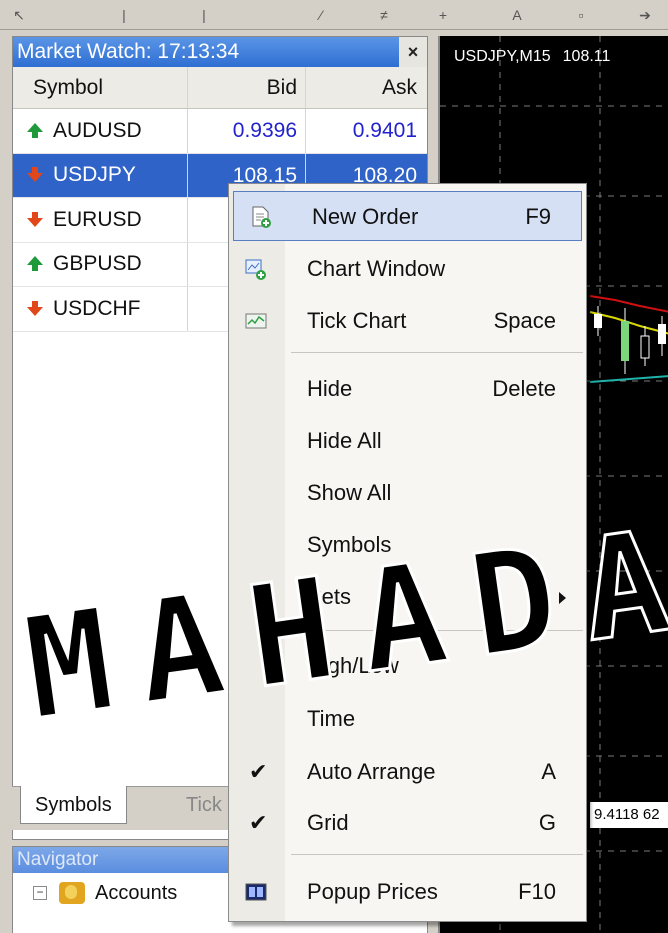  Describe the element at coordinates (328, 822) in the screenshot. I see `menu-item-label: Grid` at that location.